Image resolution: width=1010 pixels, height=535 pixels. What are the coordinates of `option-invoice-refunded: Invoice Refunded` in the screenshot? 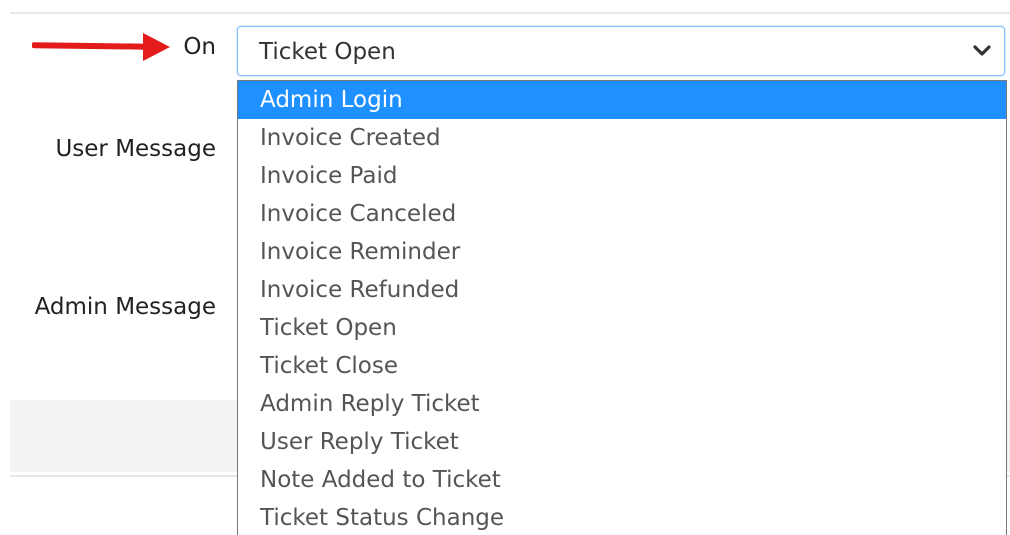 It's located at (622, 290).